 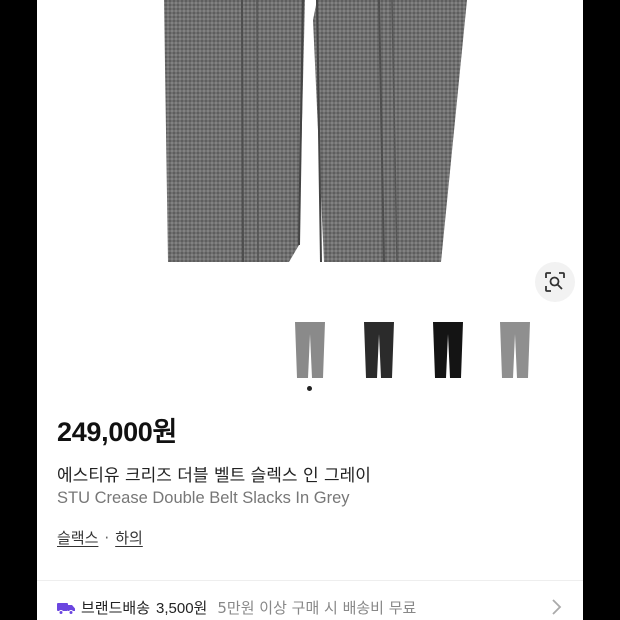 What do you see at coordinates (203, 498) in the screenshot?
I see `product-name-english: STU Crease Double Belt Slacks In Grey` at bounding box center [203, 498].